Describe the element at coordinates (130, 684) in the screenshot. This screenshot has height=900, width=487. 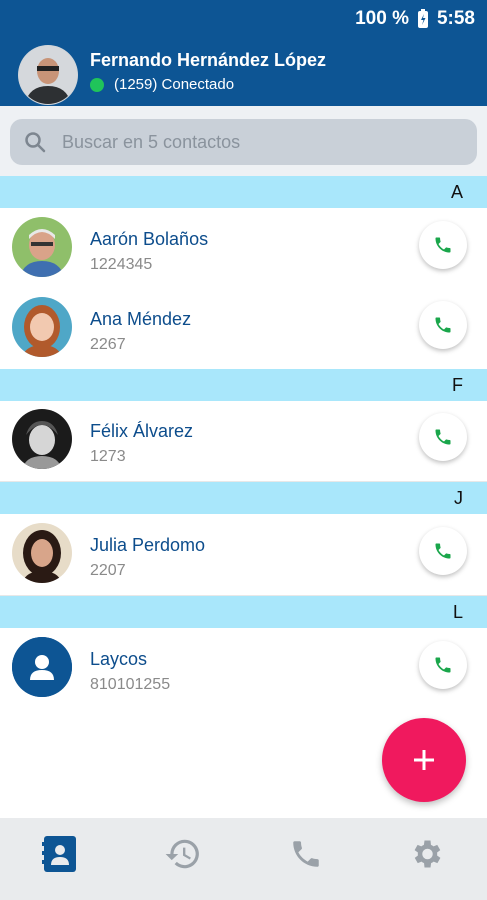
I see `contact-number: 810101255` at that location.